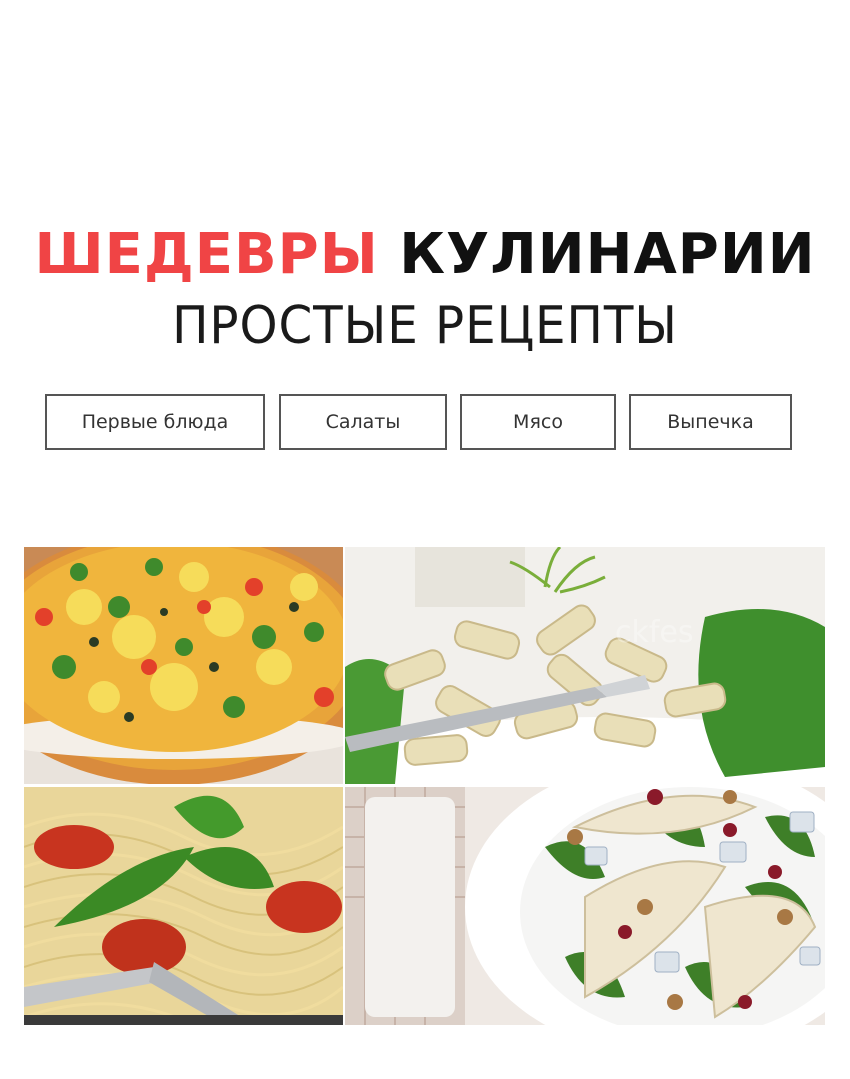 The height and width of the screenshot is (1079, 850). Describe the element at coordinates (538, 422) in the screenshot. I see `category-button-meat: Мясо` at that location.